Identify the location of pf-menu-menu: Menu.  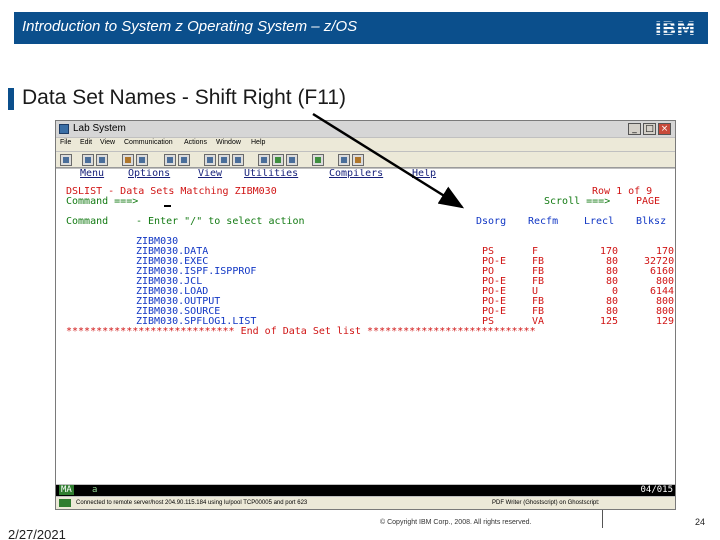
(92, 174).